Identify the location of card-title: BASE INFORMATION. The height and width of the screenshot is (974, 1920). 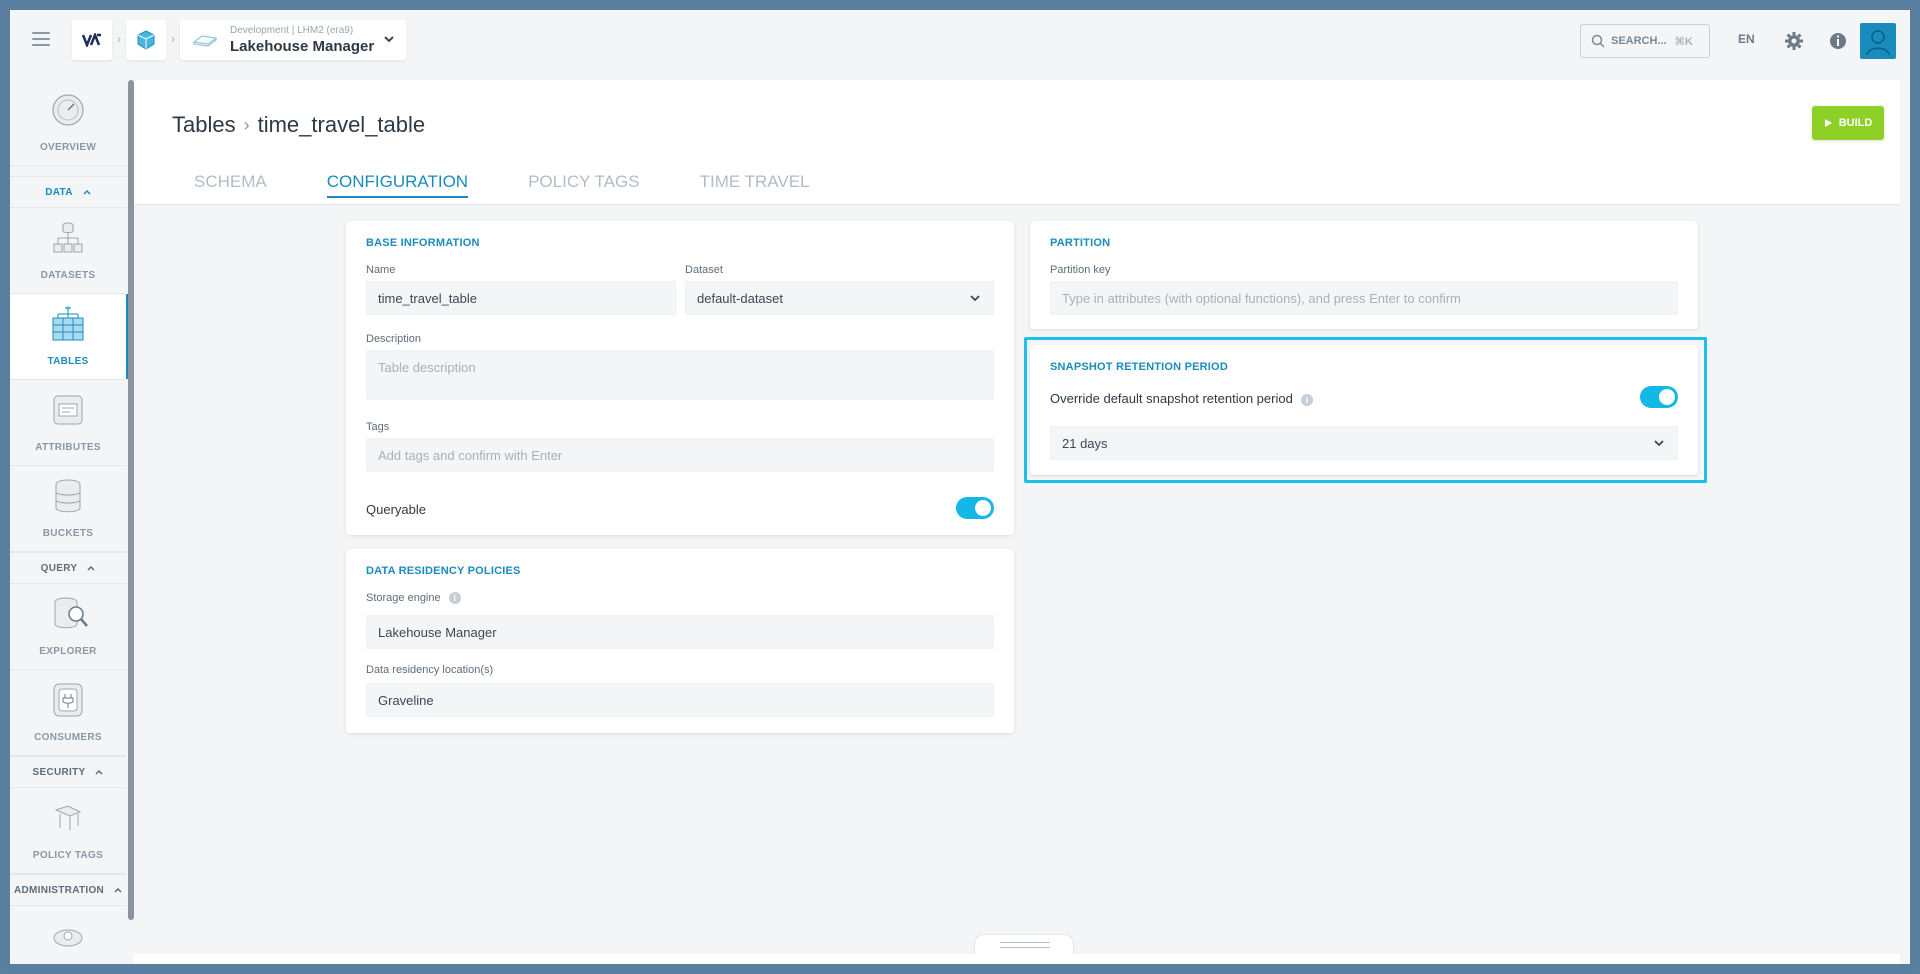
(423, 243).